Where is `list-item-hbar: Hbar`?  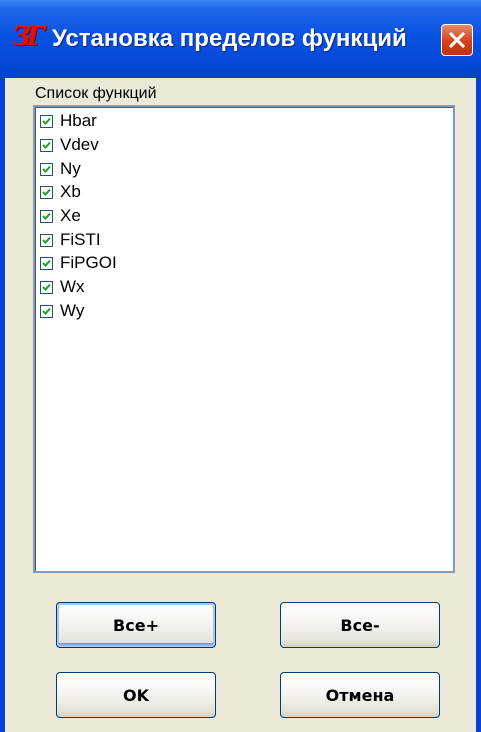 list-item-hbar: Hbar is located at coordinates (68, 121).